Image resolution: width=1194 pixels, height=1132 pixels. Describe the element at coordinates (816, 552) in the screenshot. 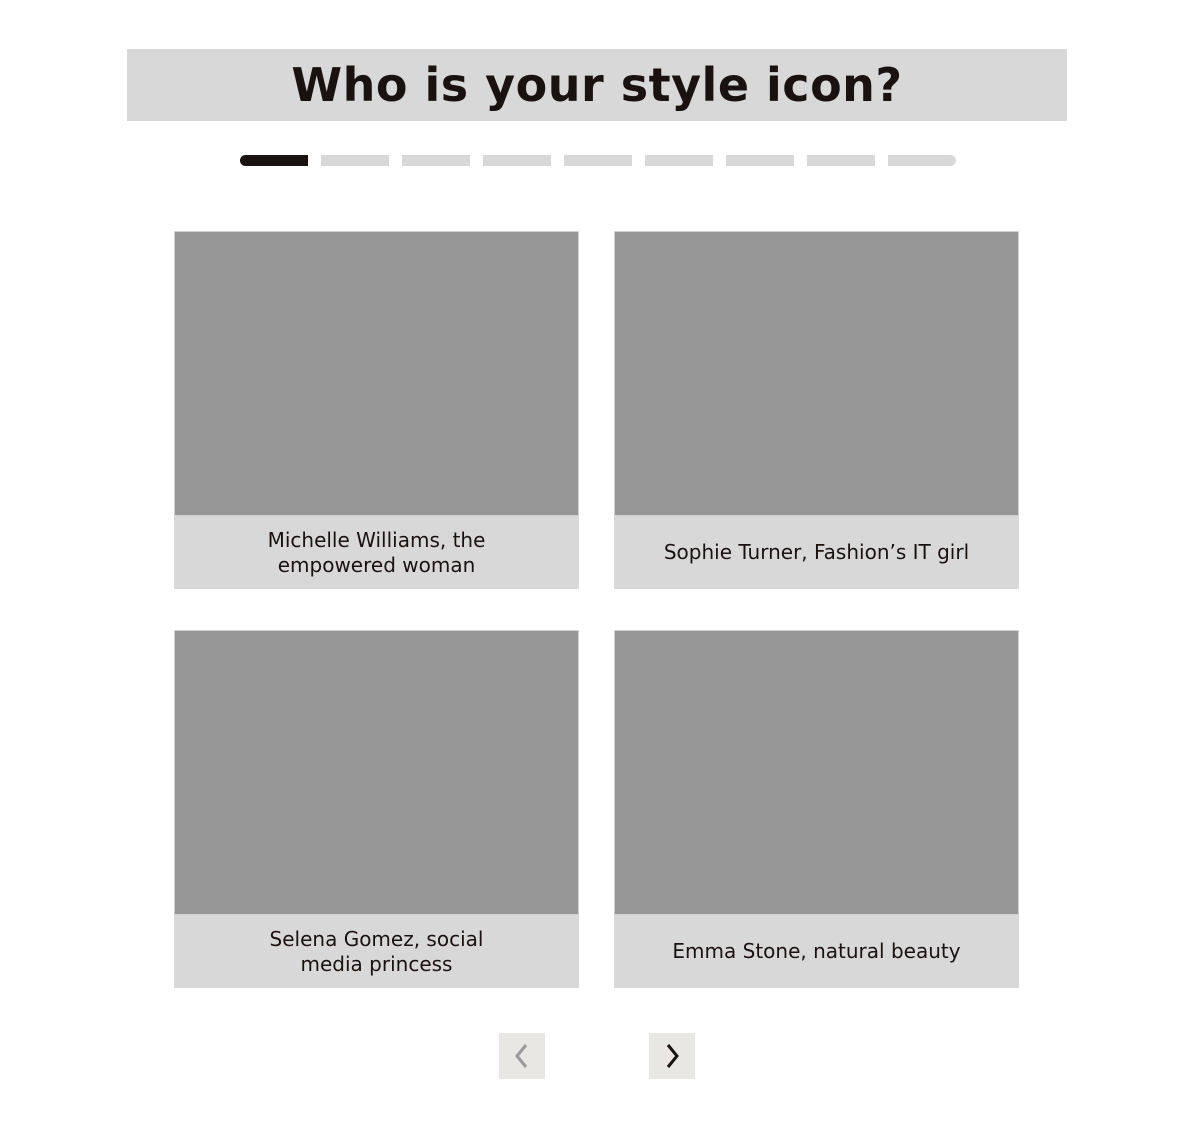

I see `option-label: Sophie Turner, Fashion’s IT girl` at that location.